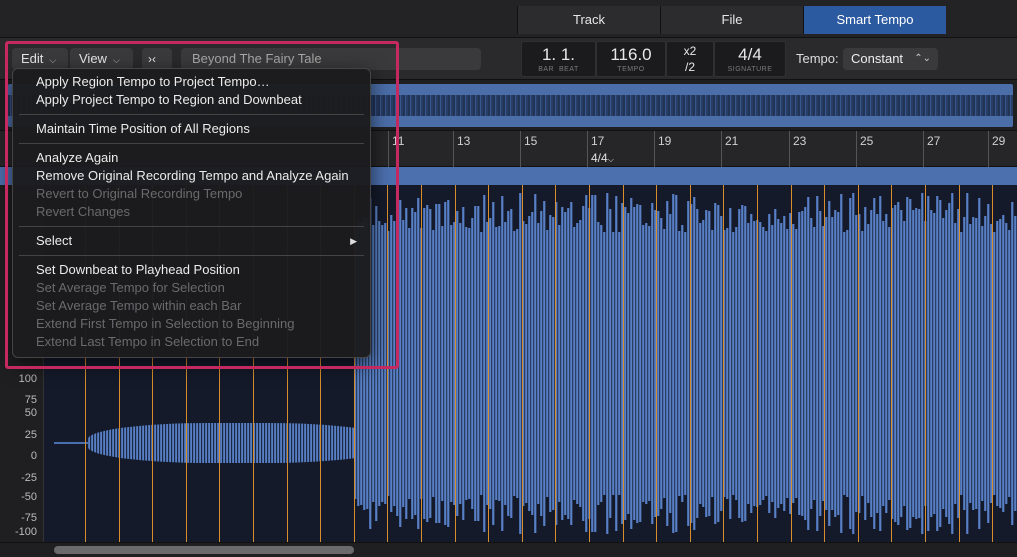 This screenshot has width=1017, height=557. What do you see at coordinates (29, 497) in the screenshot?
I see `amplitude-label: -50` at bounding box center [29, 497].